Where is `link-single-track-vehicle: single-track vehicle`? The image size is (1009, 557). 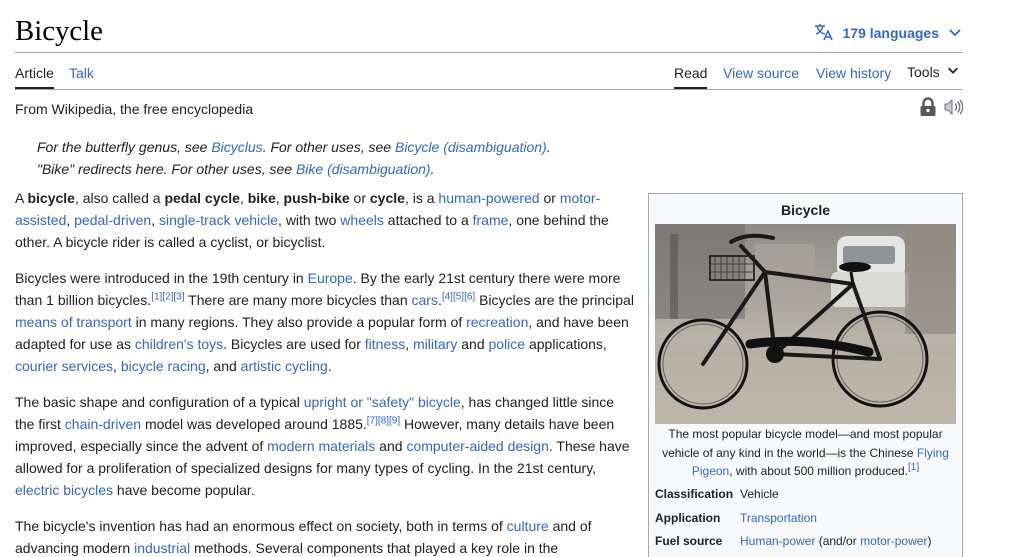
link-single-track-vehicle: single-track vehicle is located at coordinates (218, 220).